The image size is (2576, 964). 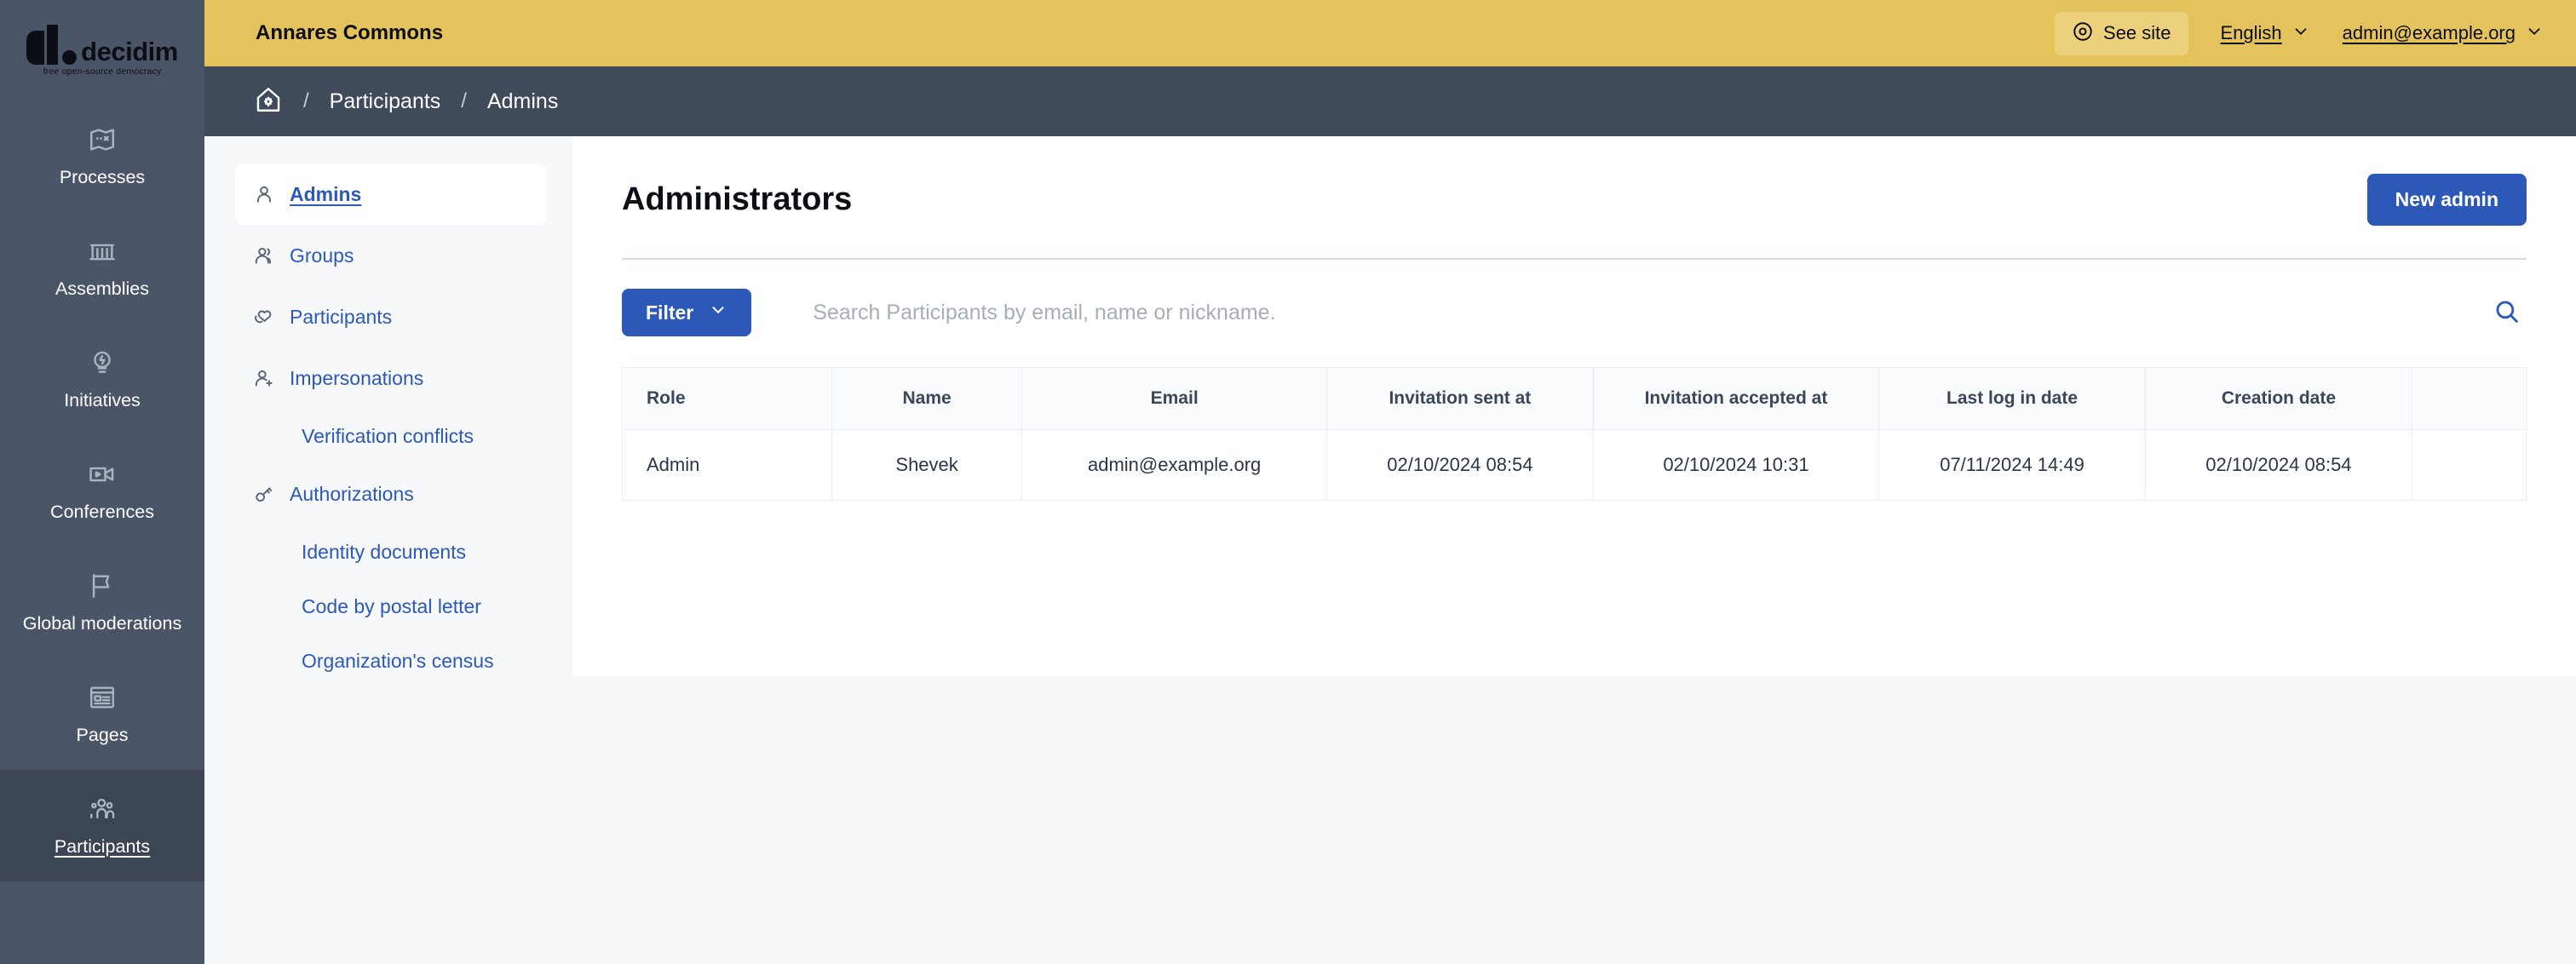 I want to click on sidebar-item-label: Pages, so click(x=103, y=734).